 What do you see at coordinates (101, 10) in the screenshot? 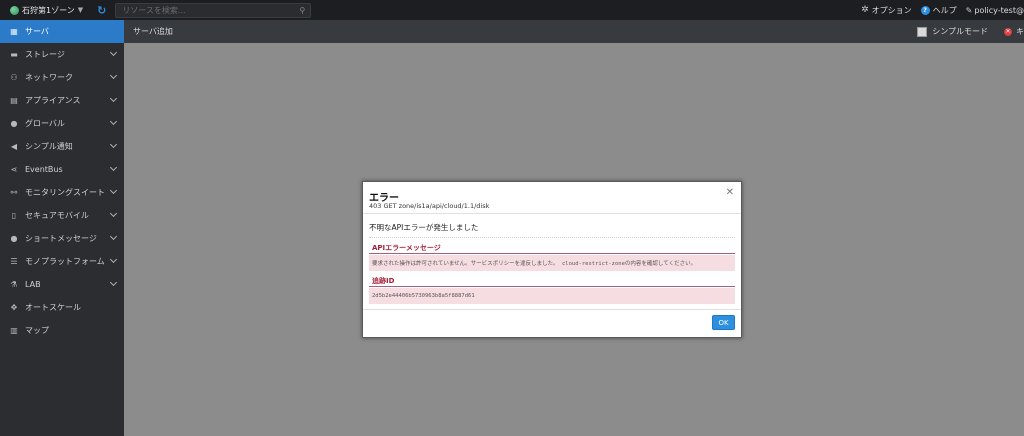
I see `refresh-icon: ↻` at bounding box center [101, 10].